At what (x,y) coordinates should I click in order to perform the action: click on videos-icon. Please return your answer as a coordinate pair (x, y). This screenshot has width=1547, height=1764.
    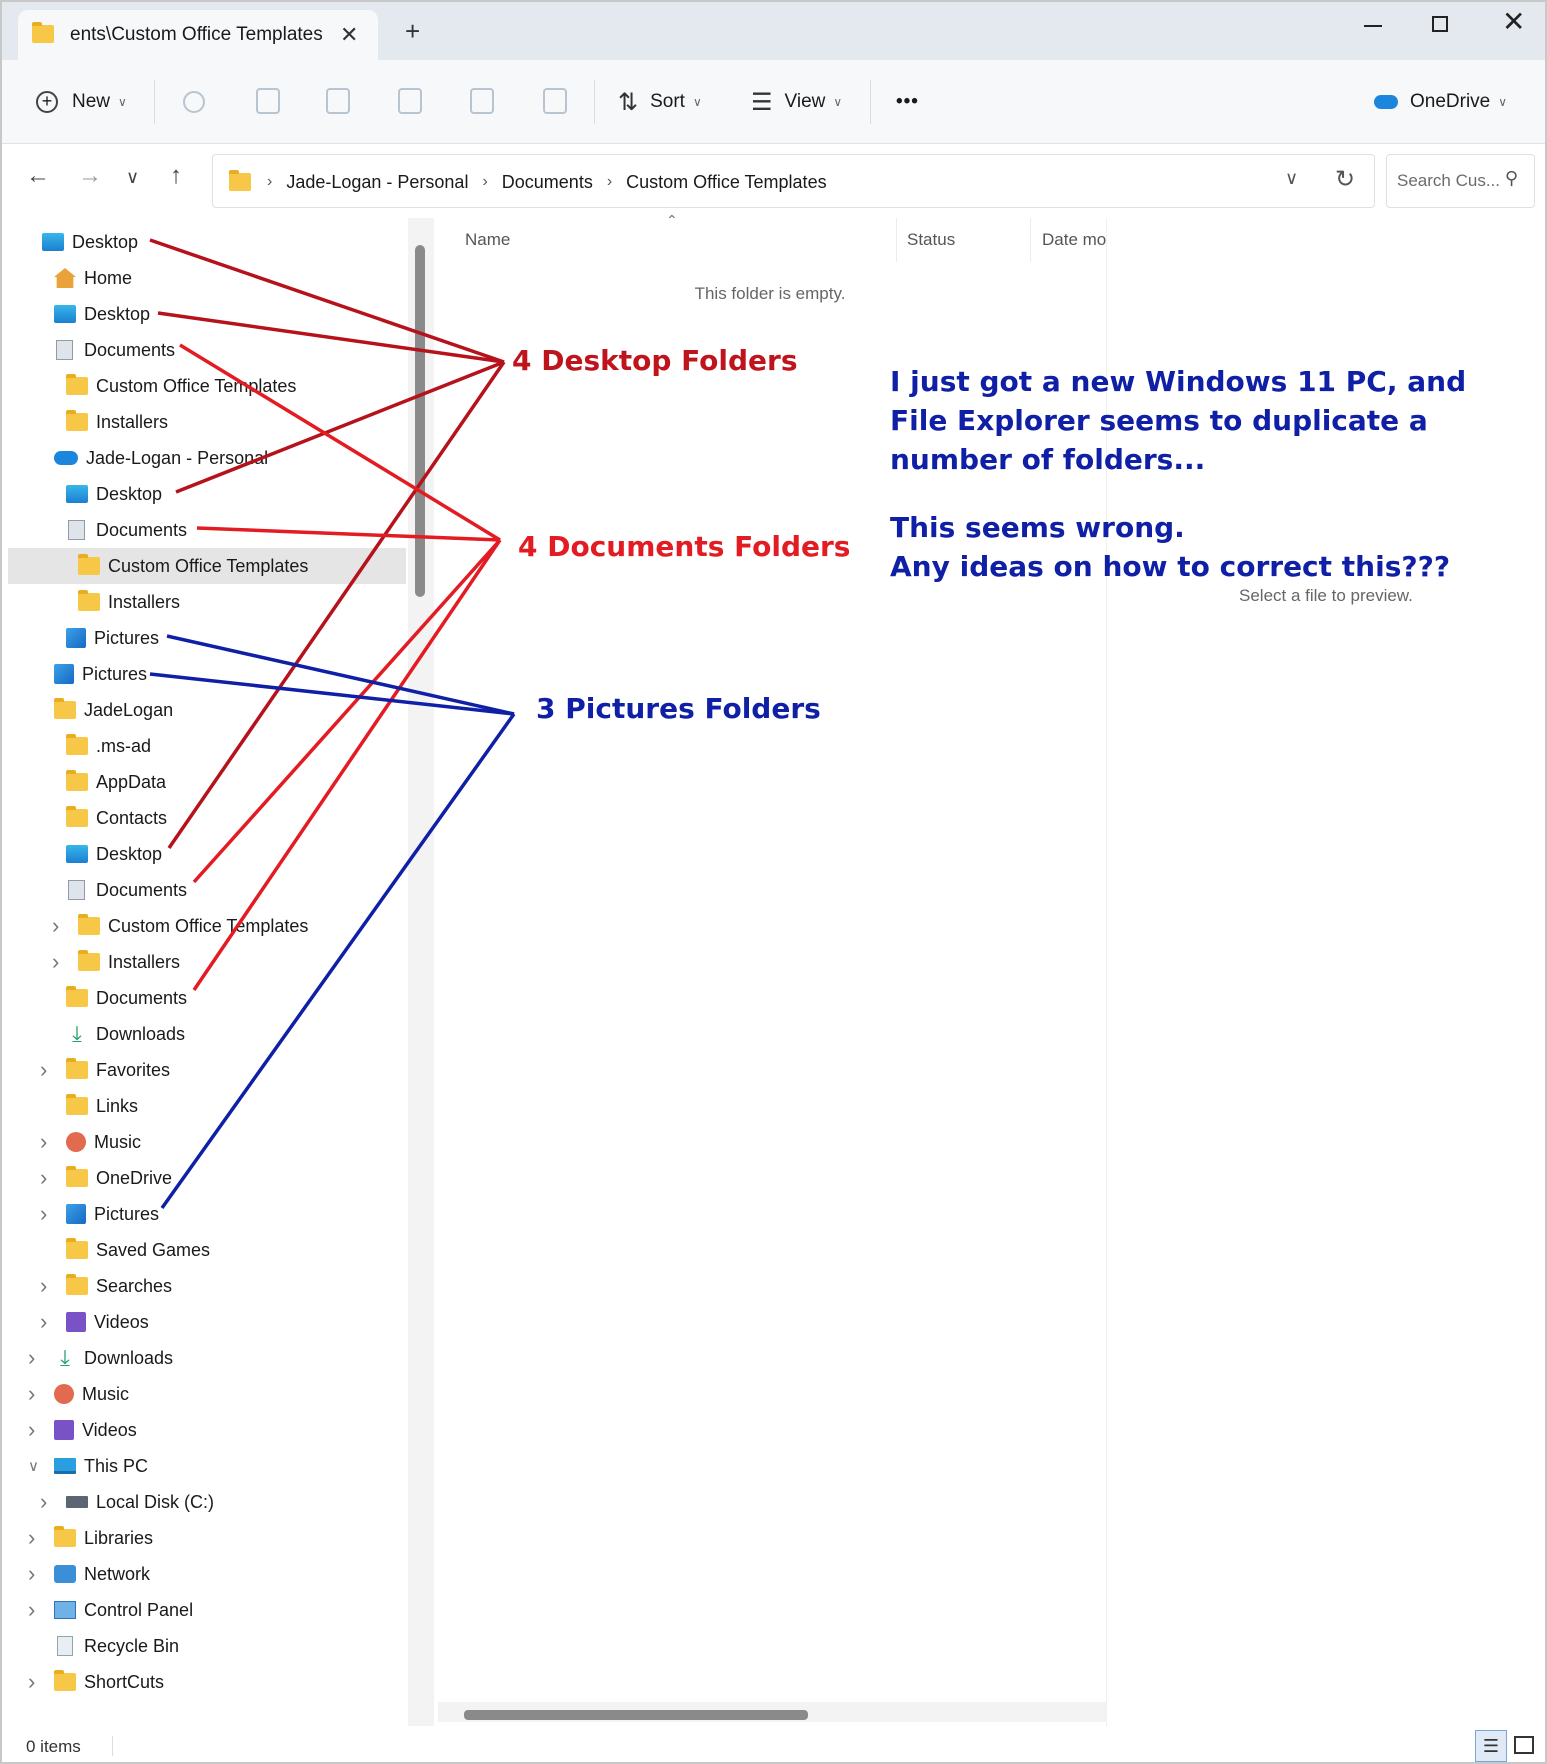
    Looking at the image, I should click on (64, 1430).